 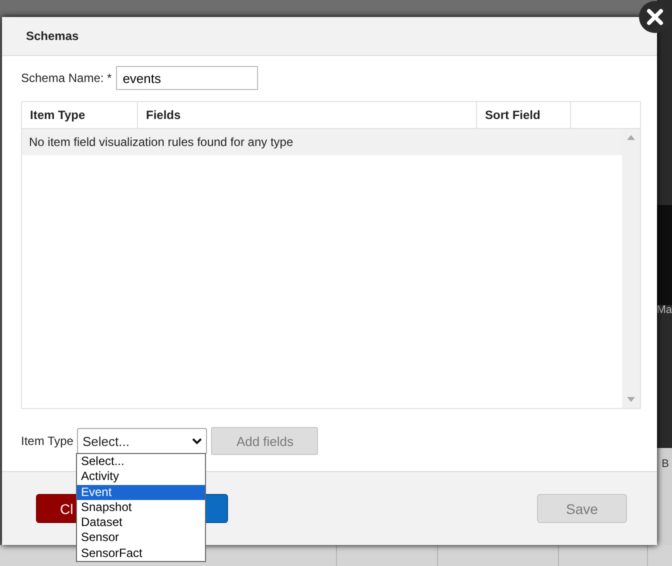 I want to click on dialog-title: Schemas, so click(x=52, y=36).